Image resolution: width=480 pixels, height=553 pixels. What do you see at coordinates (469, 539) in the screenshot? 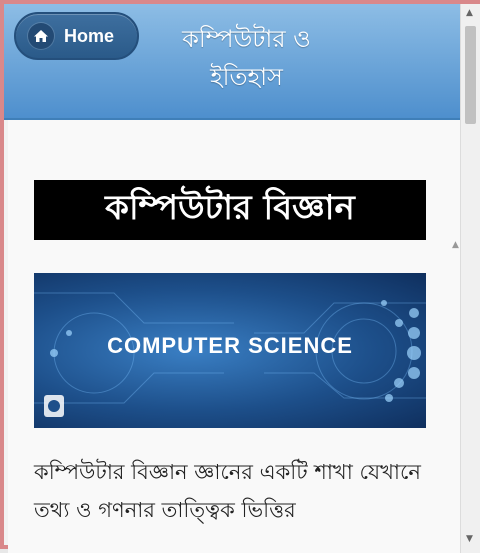
I see `scroll-down-icon: ▼` at bounding box center [469, 539].